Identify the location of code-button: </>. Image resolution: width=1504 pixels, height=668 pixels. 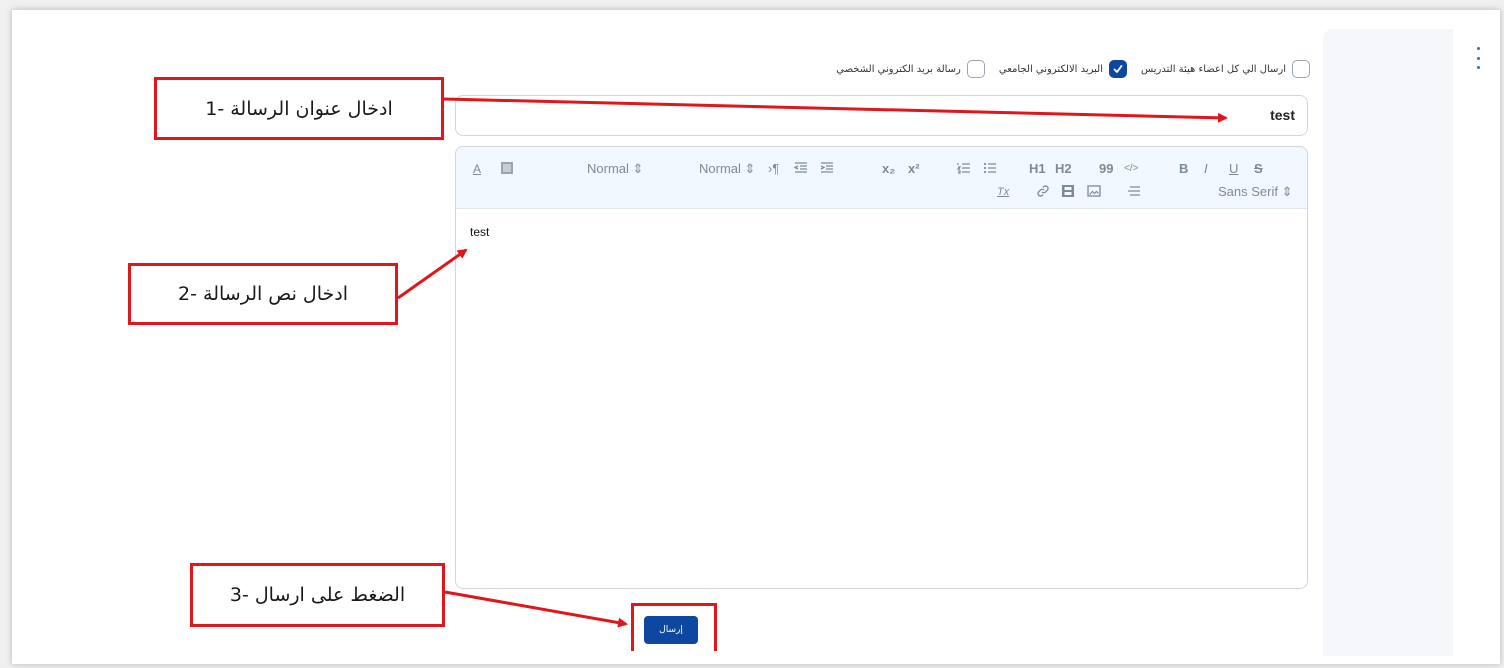
(1131, 169).